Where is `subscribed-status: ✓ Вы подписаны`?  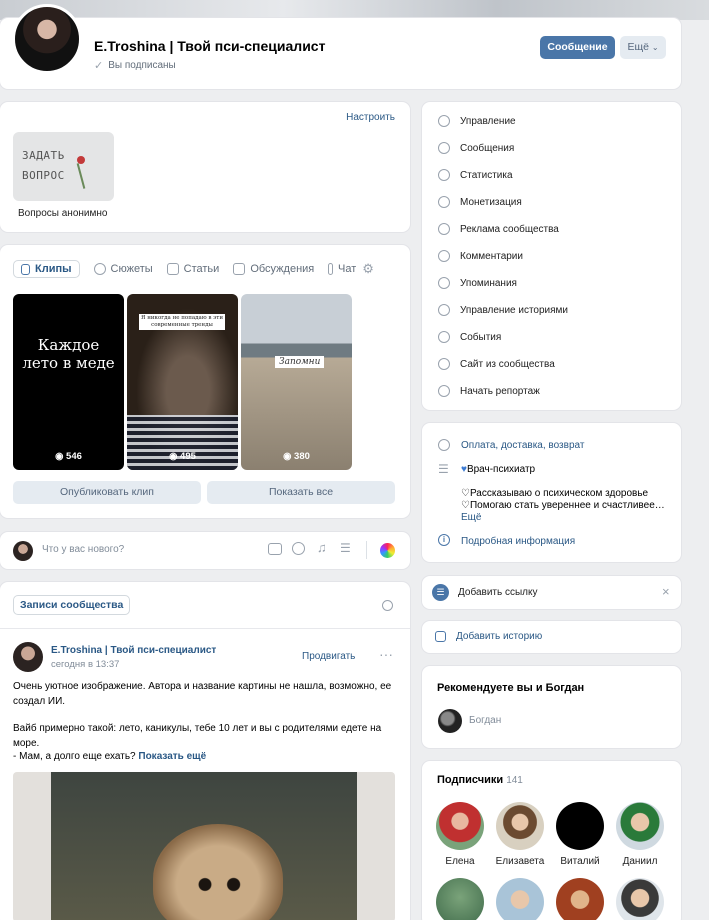
subscribed-status: ✓ Вы подписаны is located at coordinates (135, 65).